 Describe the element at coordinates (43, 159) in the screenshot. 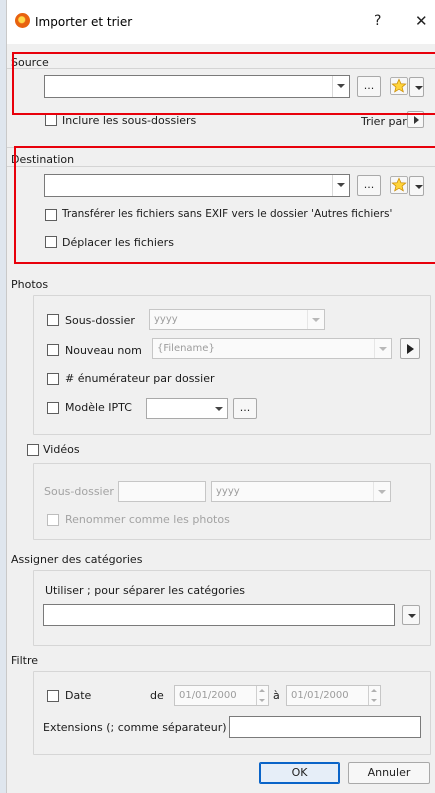

I see `destination-section-title: Destination` at that location.